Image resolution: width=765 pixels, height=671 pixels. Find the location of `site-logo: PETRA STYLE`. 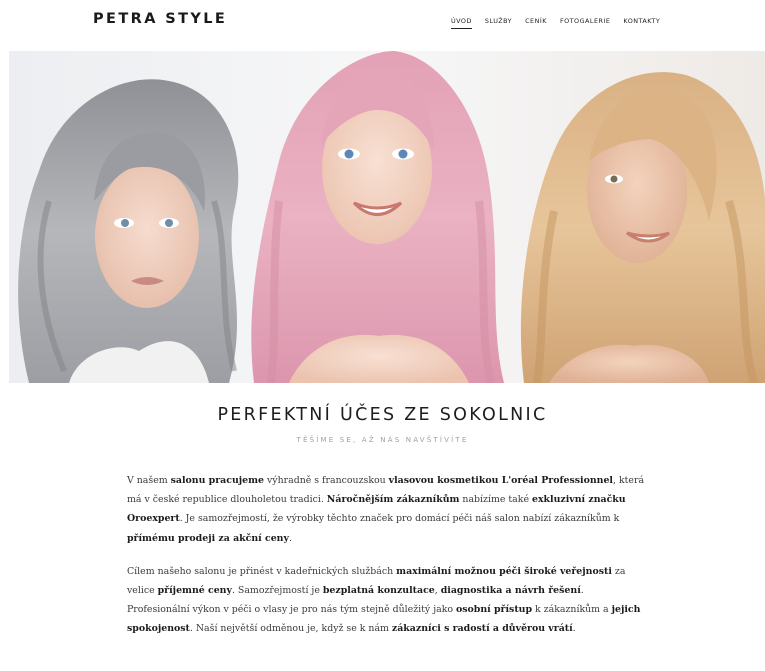

site-logo: PETRA STYLE is located at coordinates (160, 19).